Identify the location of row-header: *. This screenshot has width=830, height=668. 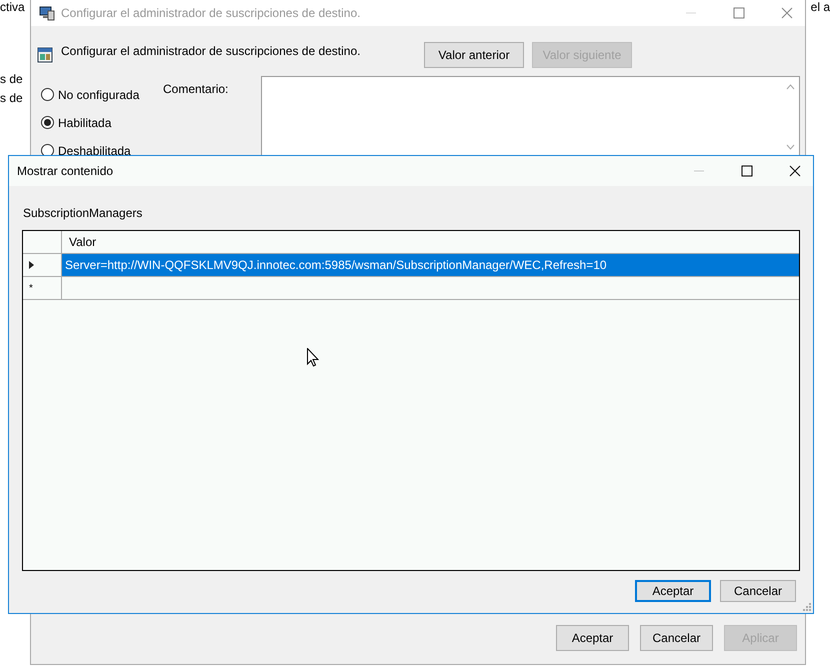
(42, 288).